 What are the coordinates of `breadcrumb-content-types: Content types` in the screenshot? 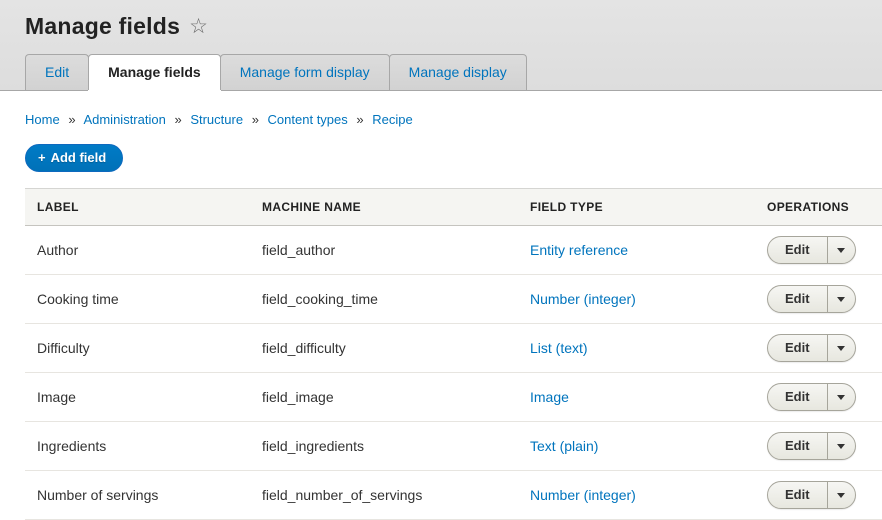 It's located at (308, 119).